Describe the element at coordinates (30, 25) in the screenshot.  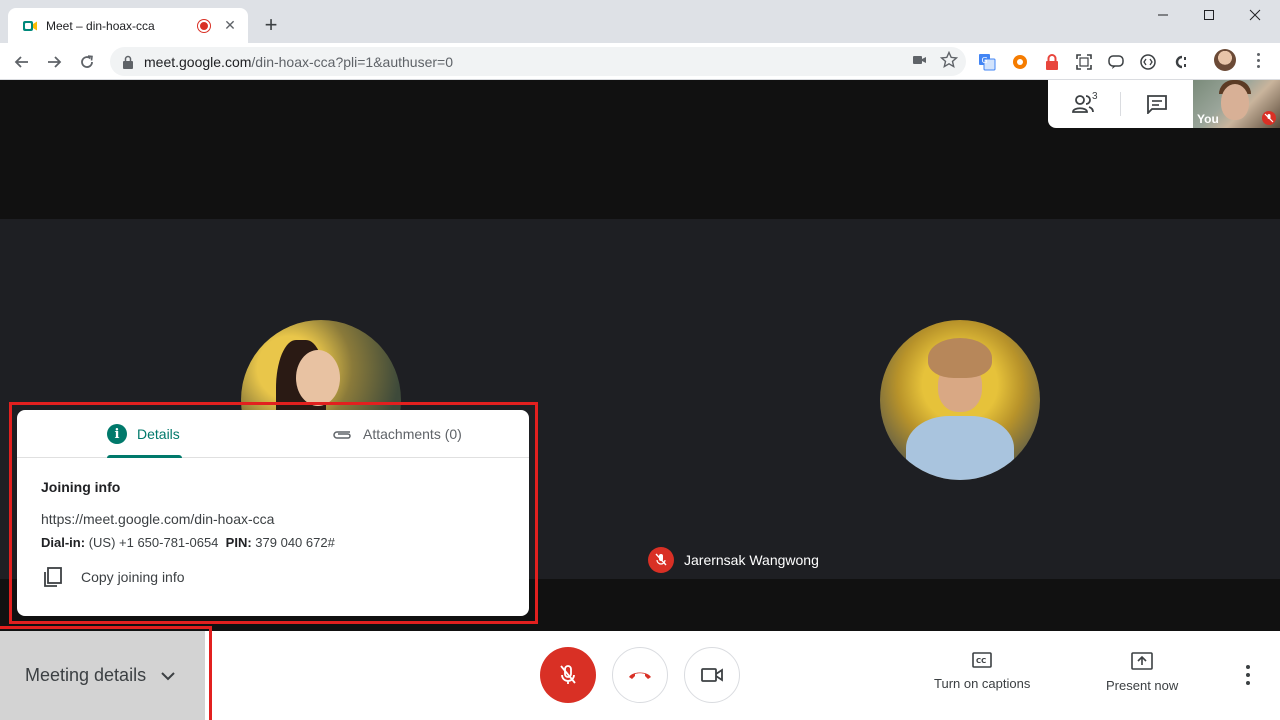
I see `meet-favicon-icon` at that location.